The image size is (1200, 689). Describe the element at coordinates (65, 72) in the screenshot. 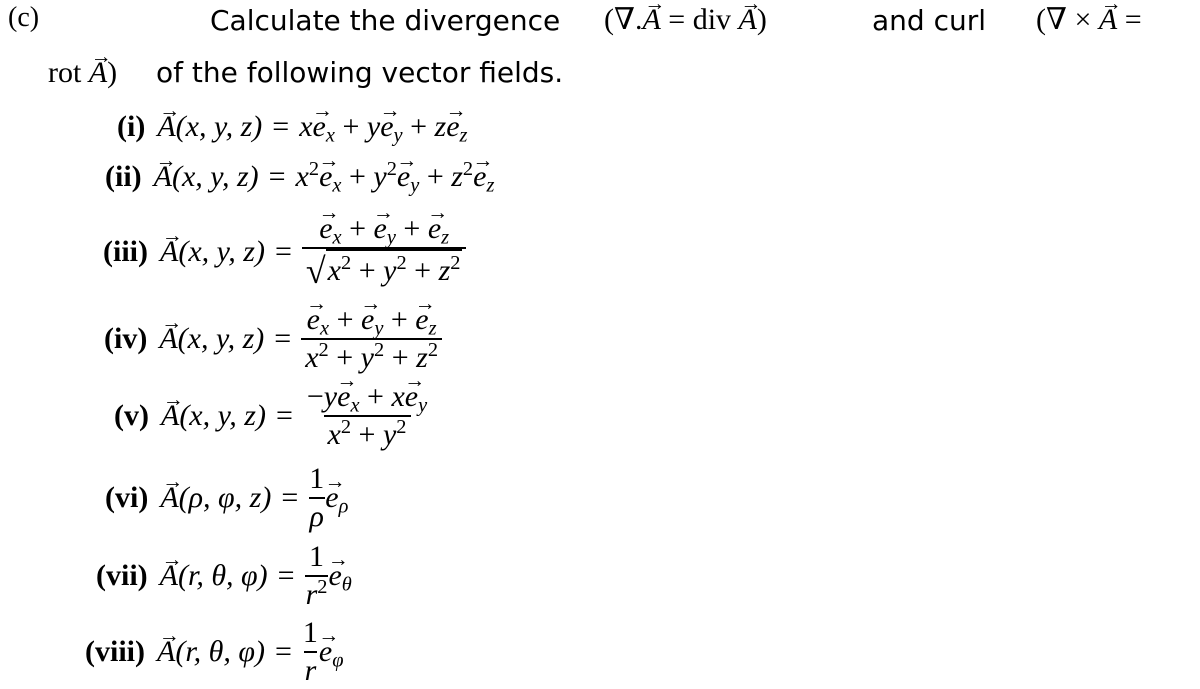

I see `rot-operator: rot` at that location.